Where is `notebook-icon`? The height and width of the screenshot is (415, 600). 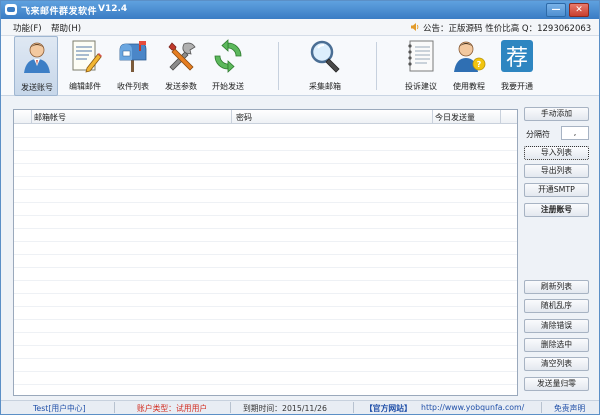
notebook-icon is located at coordinates (421, 56).